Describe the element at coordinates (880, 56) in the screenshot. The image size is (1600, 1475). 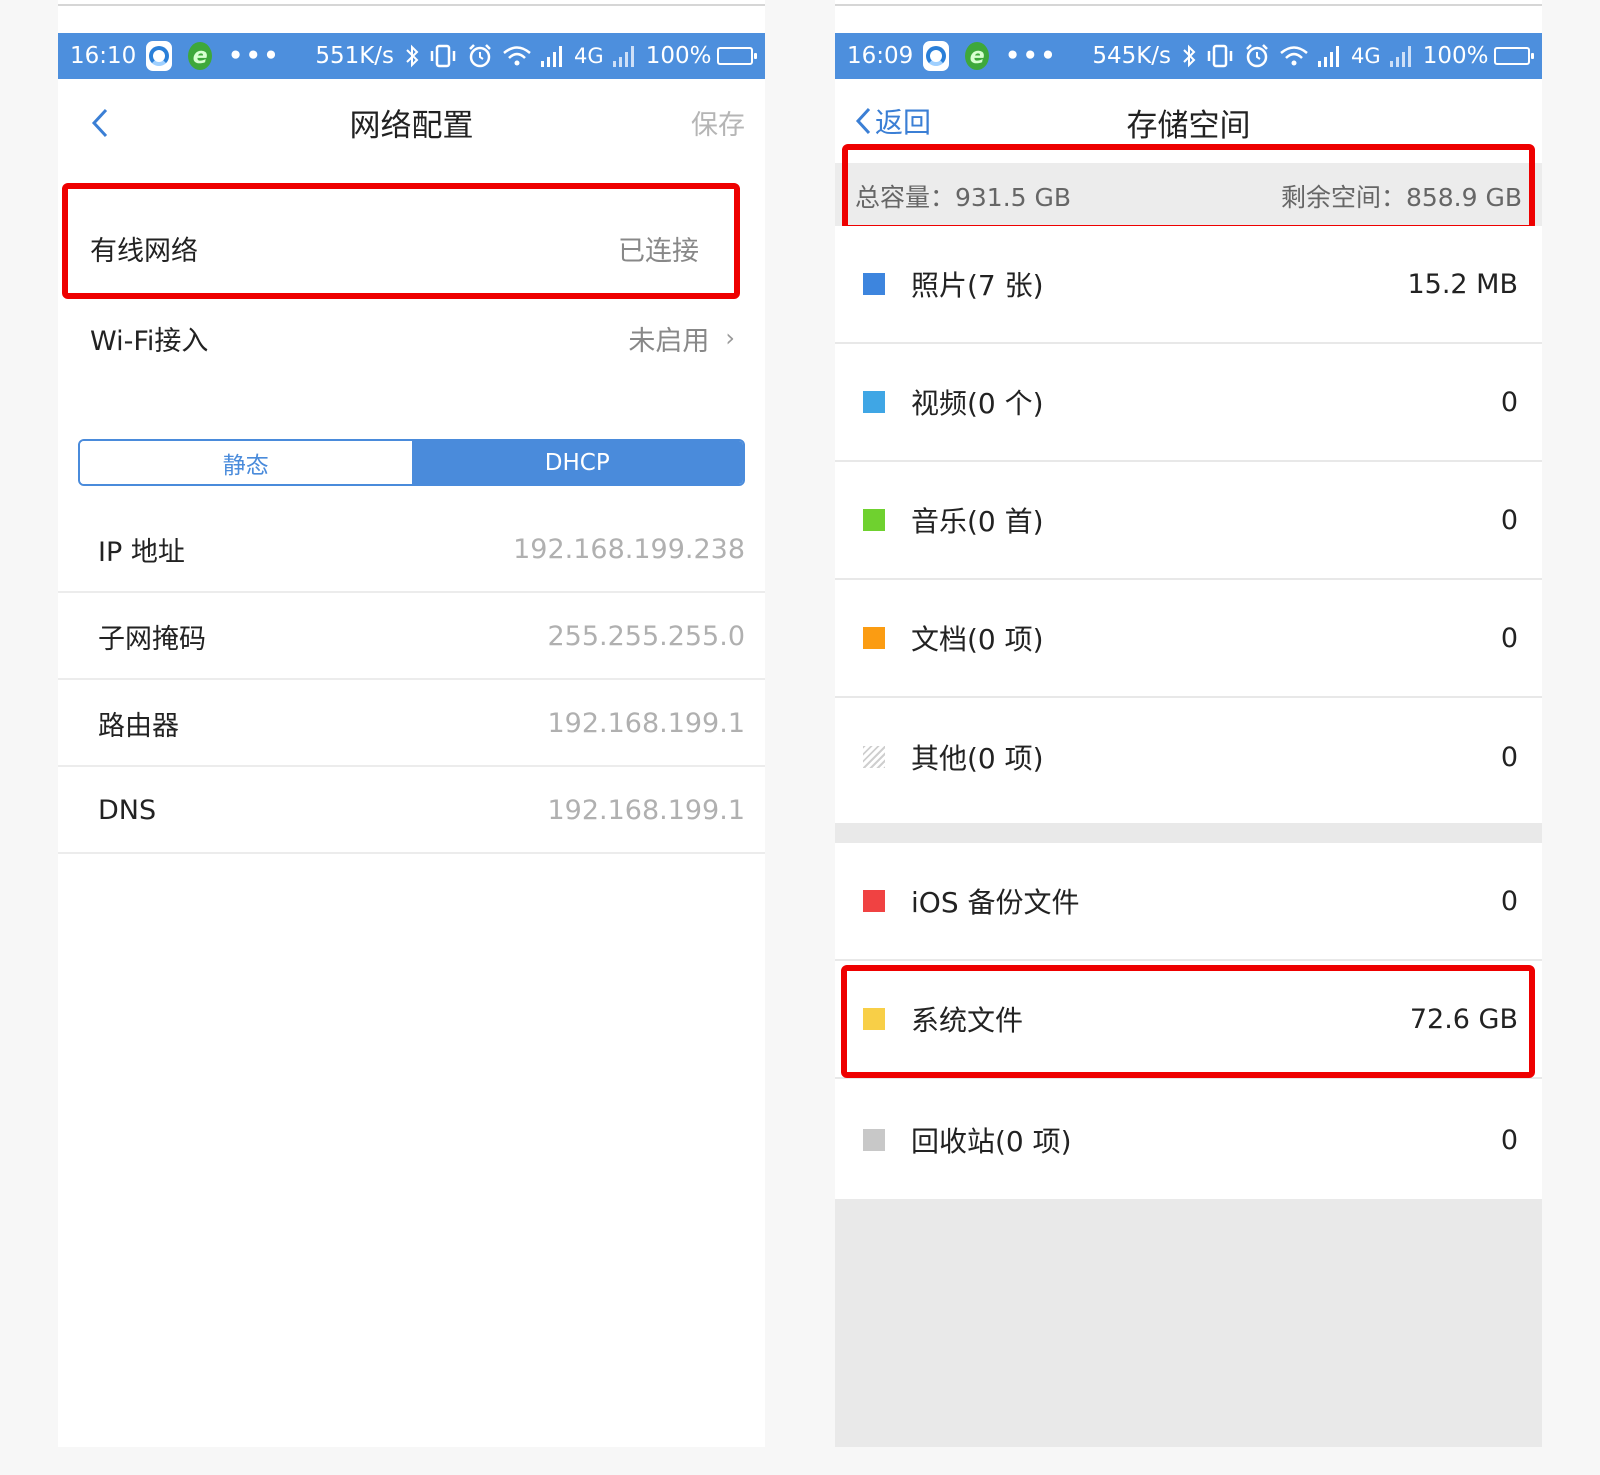
I see `status-time: 16:09` at that location.